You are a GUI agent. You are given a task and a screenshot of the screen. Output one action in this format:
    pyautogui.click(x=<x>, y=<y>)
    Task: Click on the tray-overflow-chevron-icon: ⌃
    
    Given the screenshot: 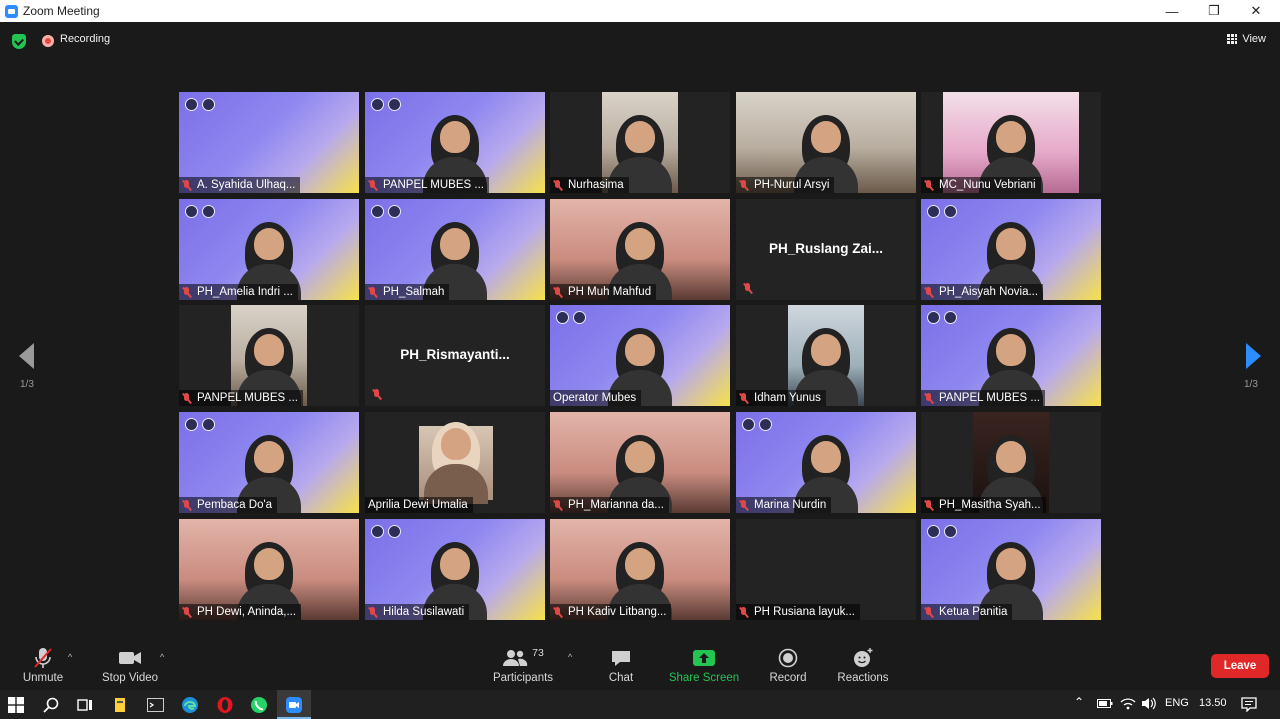 What is the action you would take?
    pyautogui.click(x=1079, y=702)
    